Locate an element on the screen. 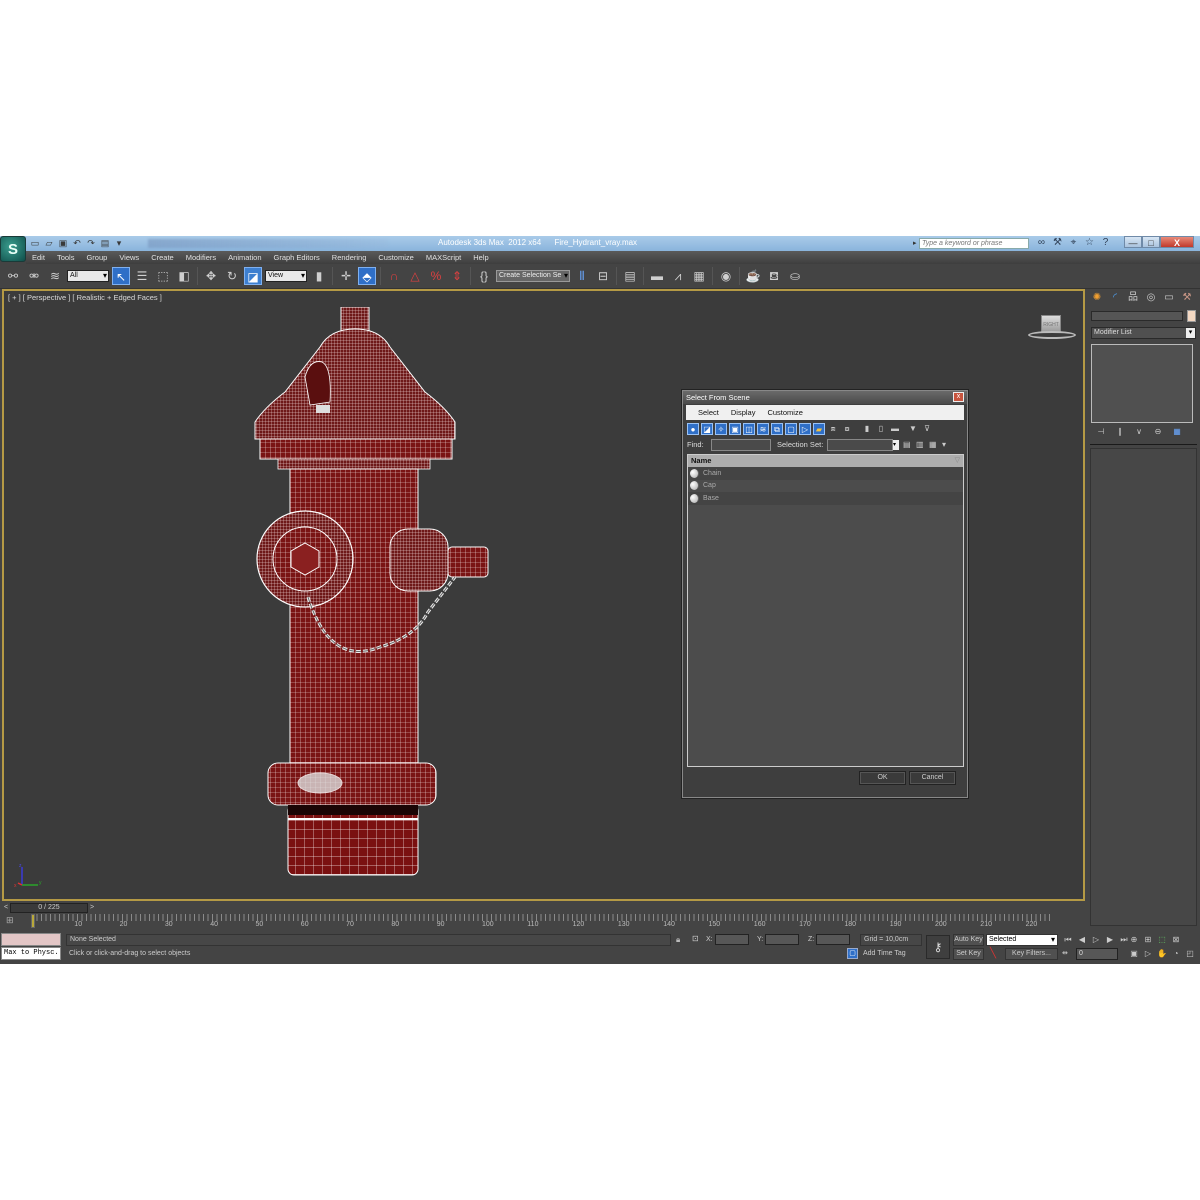 The image size is (1200, 1200). display-all-icon: ▮ is located at coordinates (867, 429).